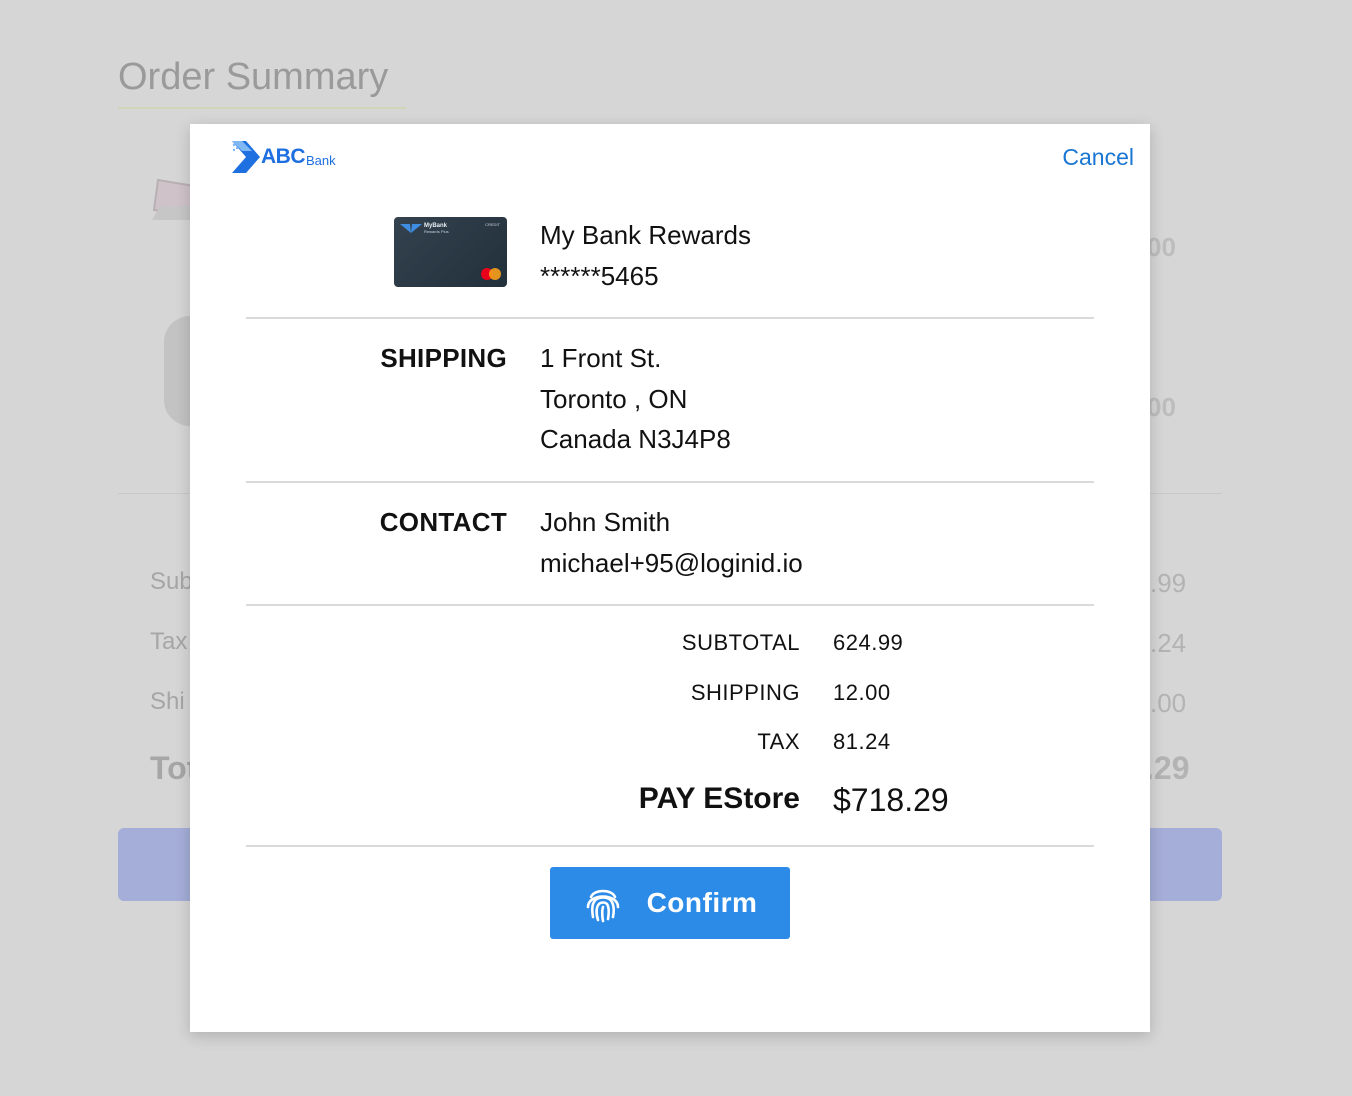 The width and height of the screenshot is (1352, 1096). I want to click on subtotal-value: .99, so click(1168, 583).